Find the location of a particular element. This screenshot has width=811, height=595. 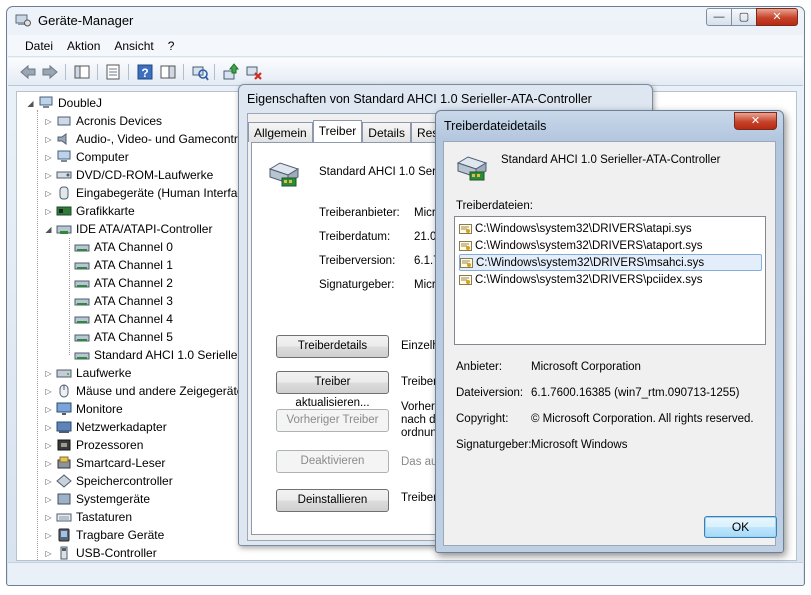

rollback-driver-button: Vorheriger Treiber is located at coordinates (332, 420).